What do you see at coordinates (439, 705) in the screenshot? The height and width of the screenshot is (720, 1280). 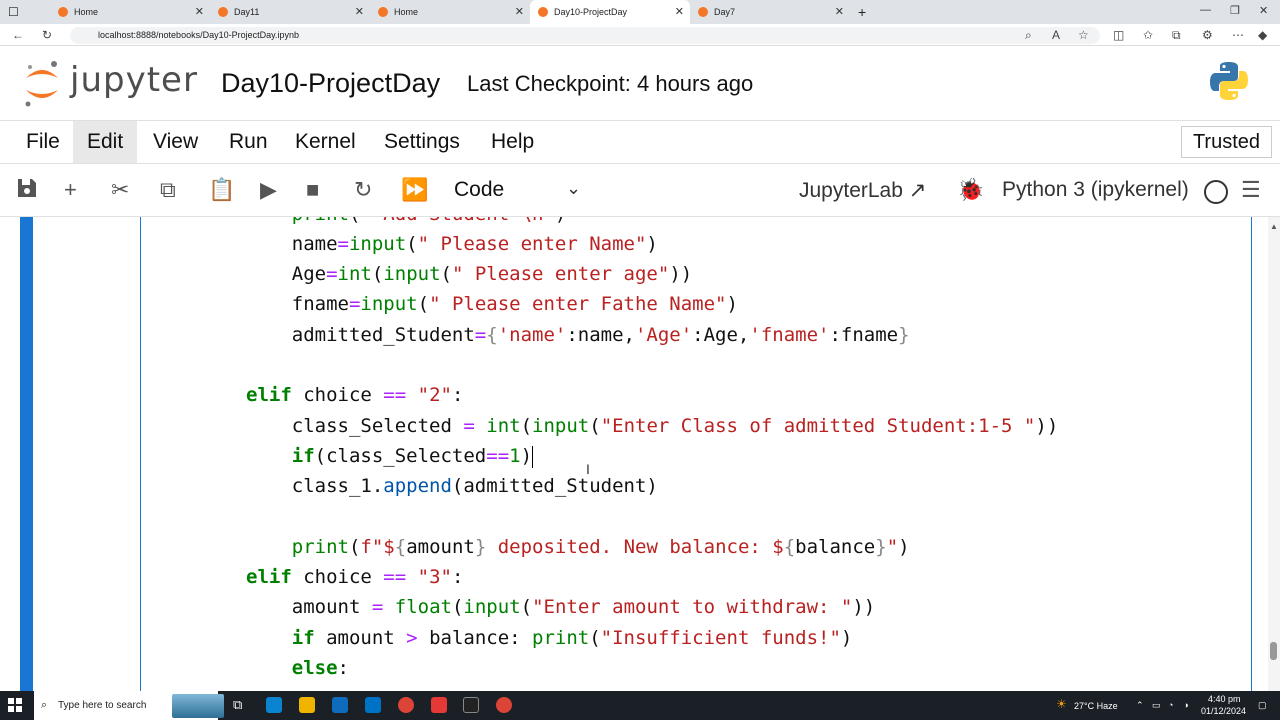 I see `acrobat-icon` at bounding box center [439, 705].